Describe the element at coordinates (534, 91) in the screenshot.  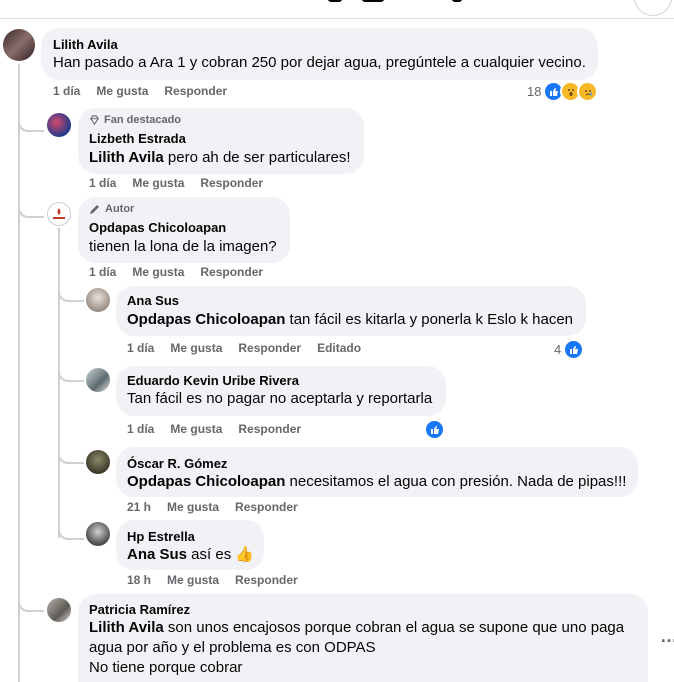
I see `reactions-count: 18` at that location.